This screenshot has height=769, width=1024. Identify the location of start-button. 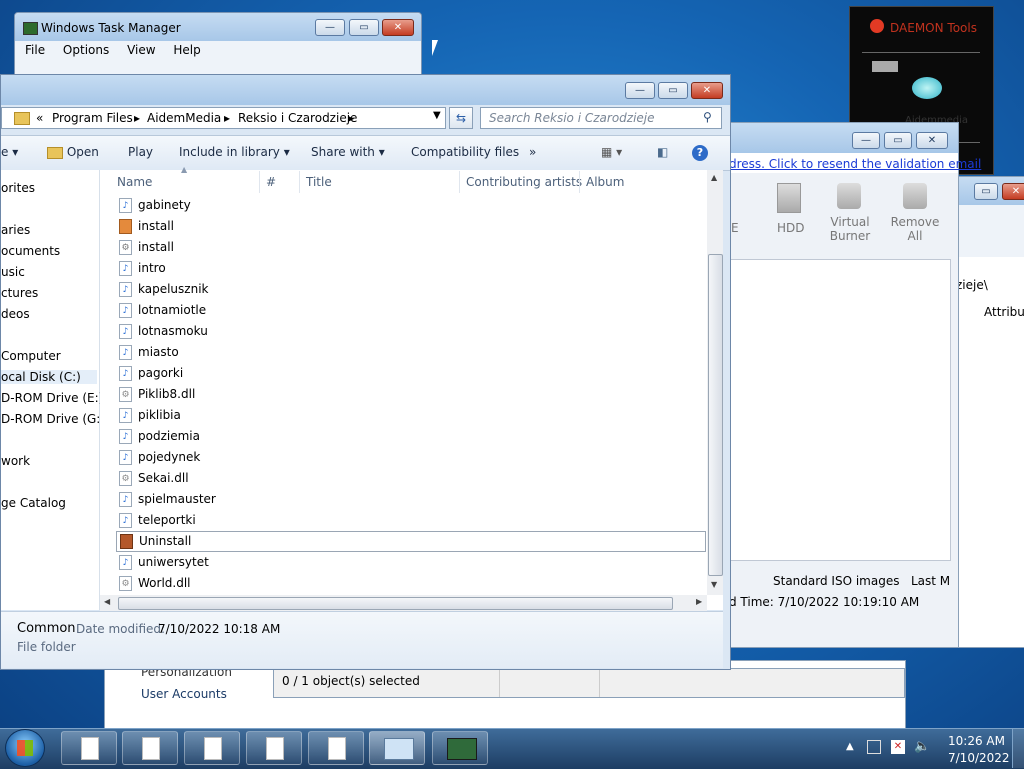
(25, 748).